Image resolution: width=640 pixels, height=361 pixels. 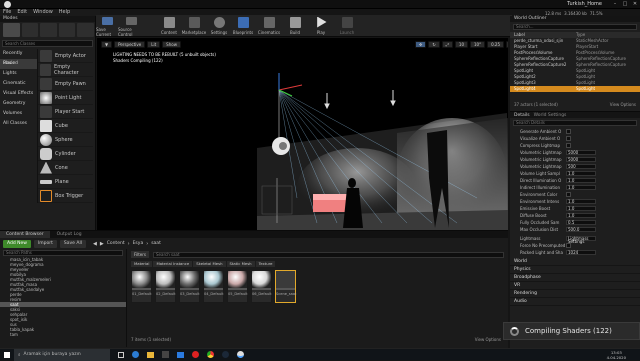 I want to click on place-mode-icon, so click(x=11, y=30).